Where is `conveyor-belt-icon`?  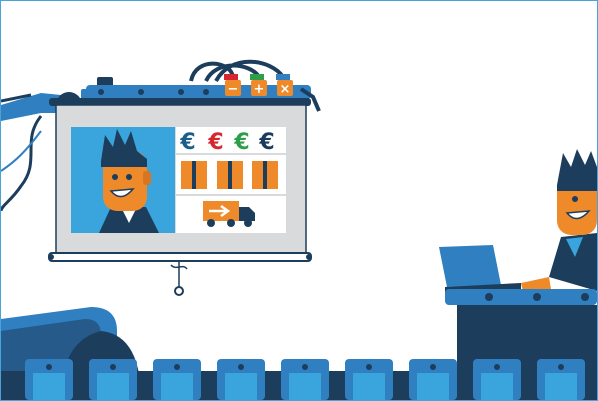 conveyor-belt-icon is located at coordinates (299, 379).